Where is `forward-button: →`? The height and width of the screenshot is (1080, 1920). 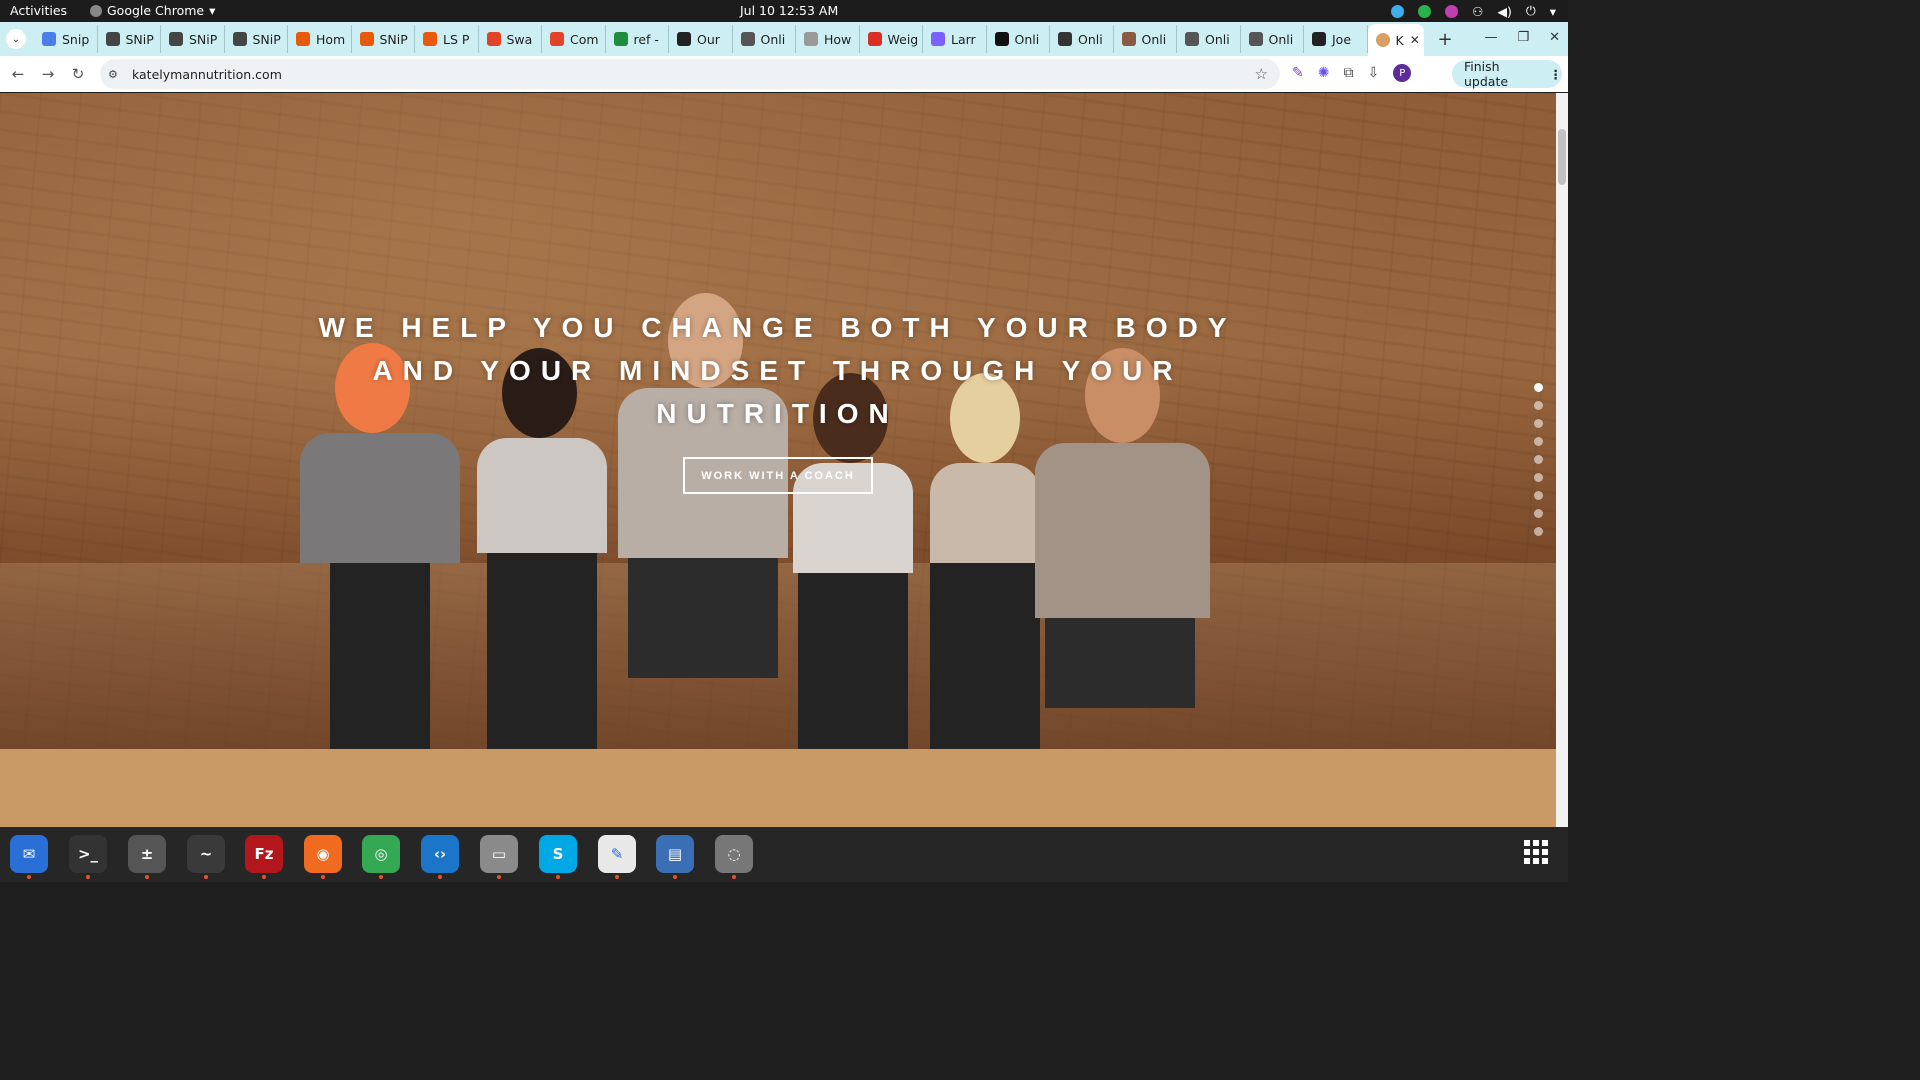 forward-button: → is located at coordinates (48, 74).